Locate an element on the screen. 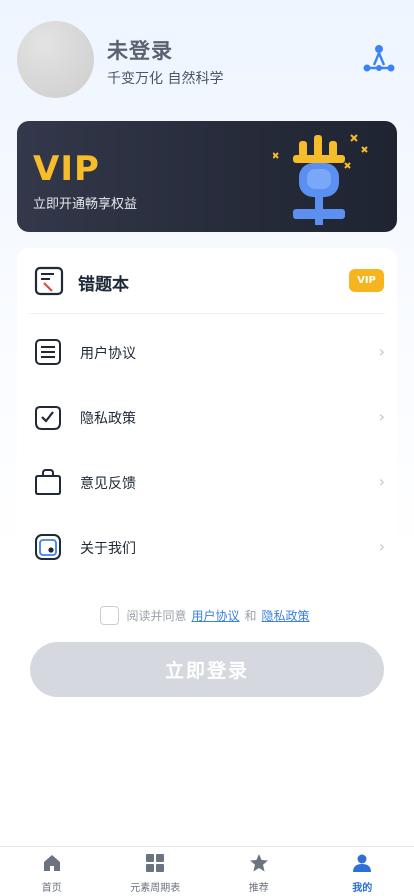  tab-label: 我的 is located at coordinates (362, 888).